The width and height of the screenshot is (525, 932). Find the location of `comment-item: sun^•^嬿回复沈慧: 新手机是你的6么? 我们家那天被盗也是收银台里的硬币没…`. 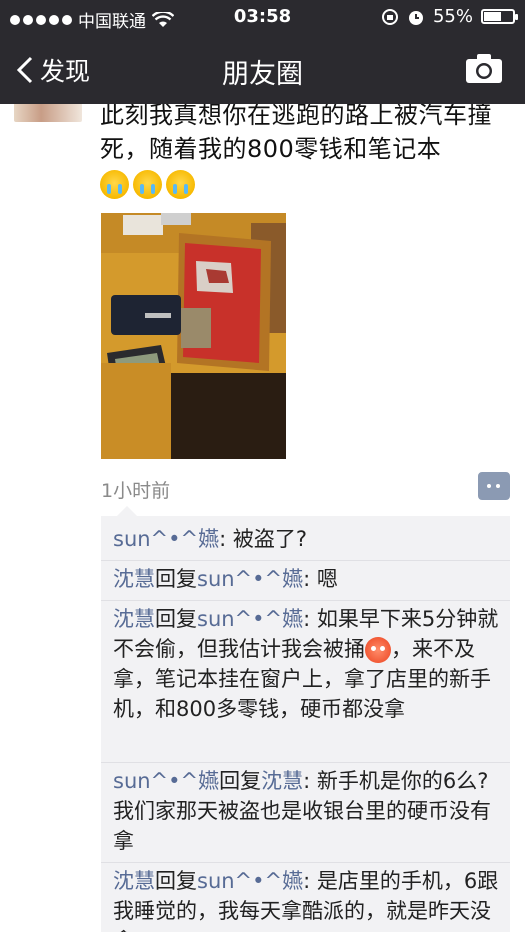

comment-item: sun^•^嬿回复沈慧: 新手机是你的6么? 我们家那天被盗也是收银台里的硬币没… is located at coordinates (307, 811).